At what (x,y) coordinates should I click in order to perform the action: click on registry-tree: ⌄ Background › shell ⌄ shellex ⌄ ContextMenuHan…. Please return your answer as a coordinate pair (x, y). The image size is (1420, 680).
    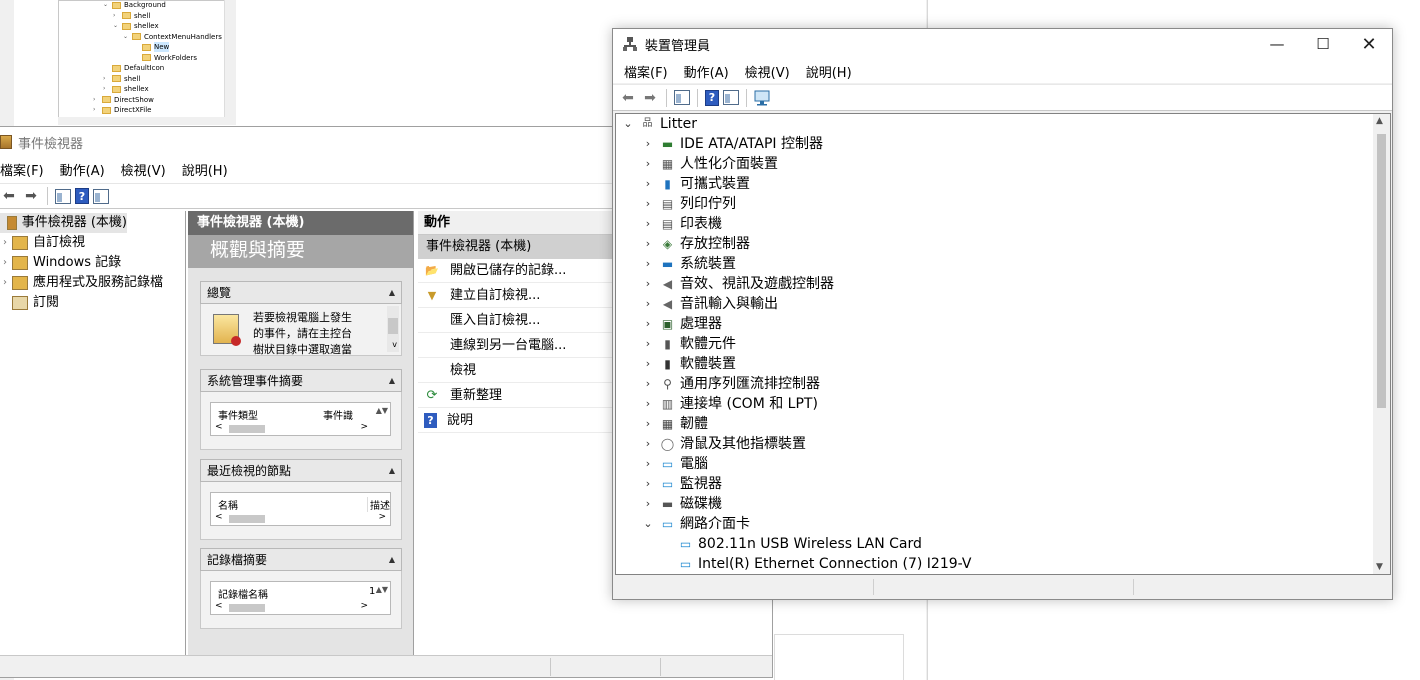
    Looking at the image, I should click on (147, 62).